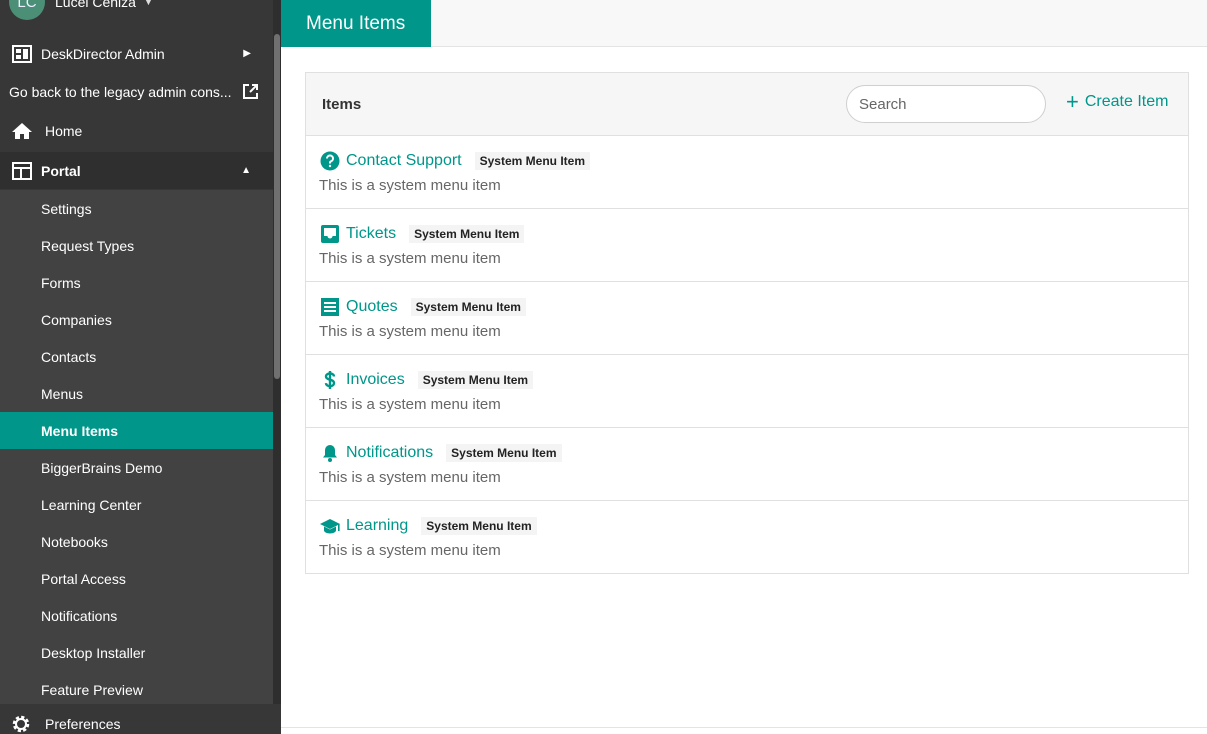 The width and height of the screenshot is (1207, 734). I want to click on create-item-label: Create Item, so click(1126, 101).